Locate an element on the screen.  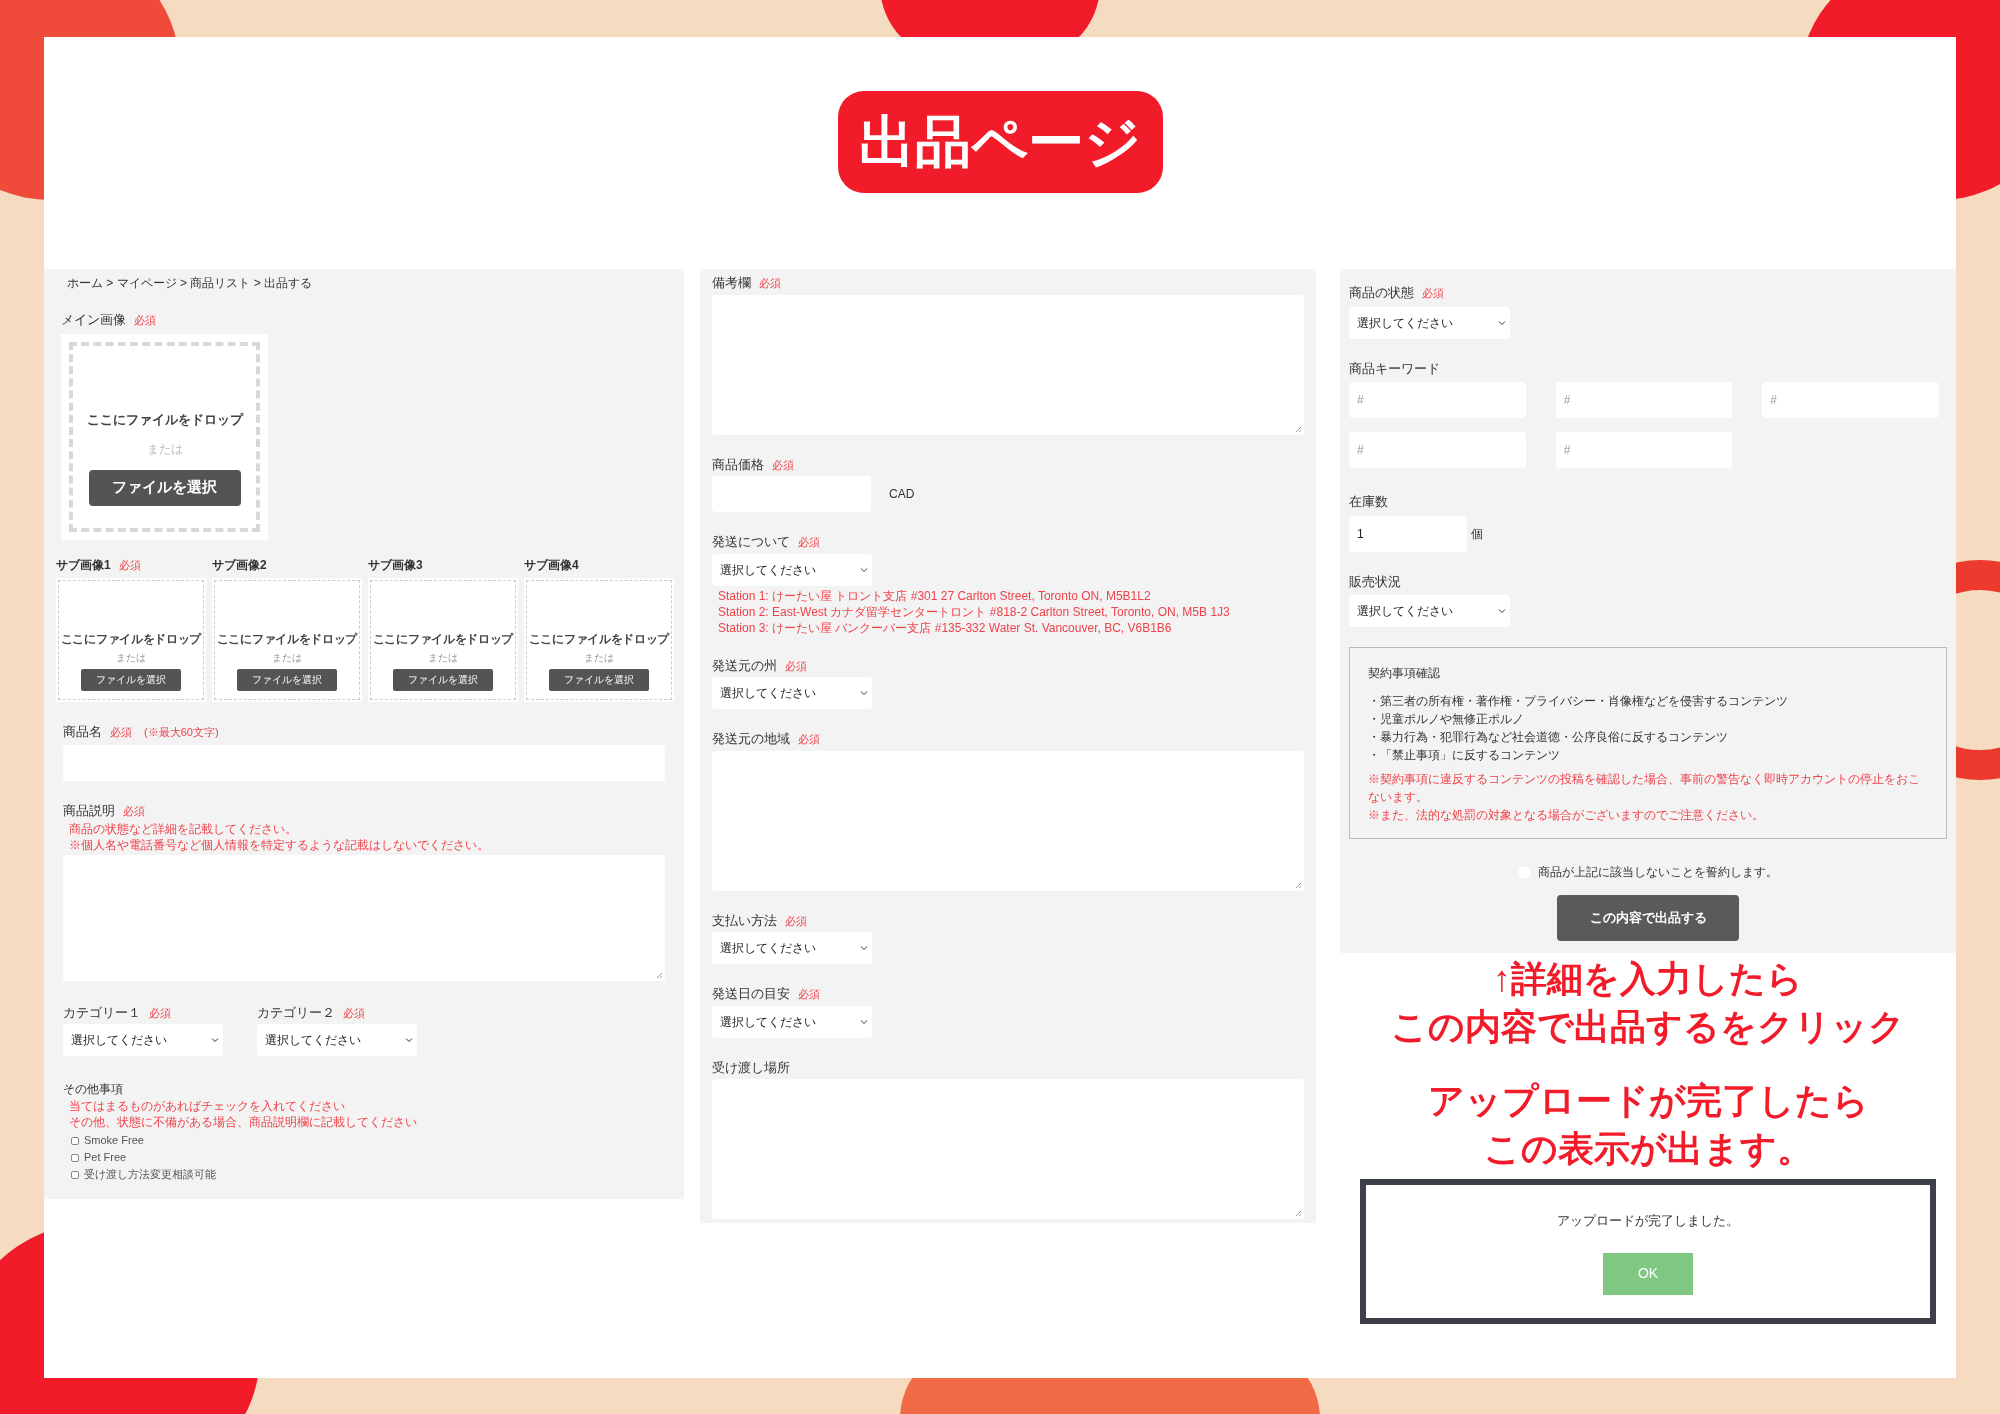
dialog-message: アップロードが完了しました。 is located at coordinates (1648, 1221).